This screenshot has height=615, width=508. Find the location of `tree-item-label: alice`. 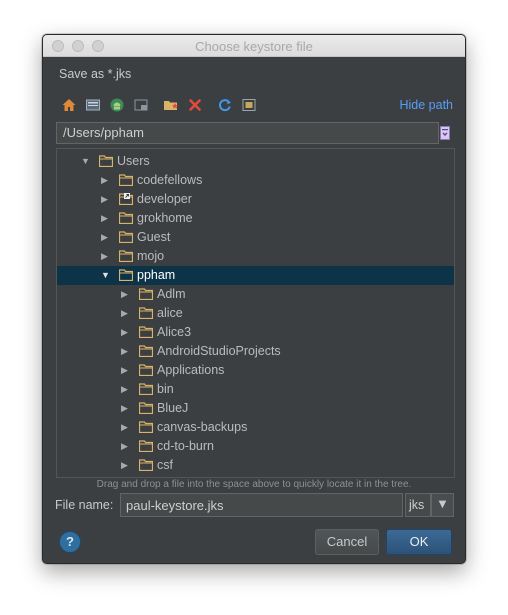

tree-item-label: alice is located at coordinates (170, 313).